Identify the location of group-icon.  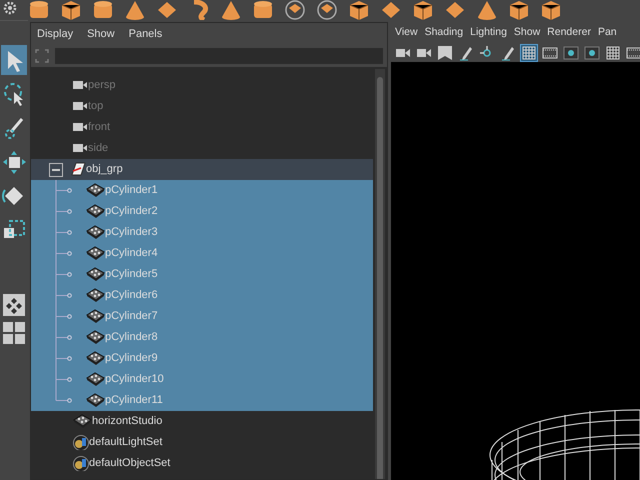
(78, 169).